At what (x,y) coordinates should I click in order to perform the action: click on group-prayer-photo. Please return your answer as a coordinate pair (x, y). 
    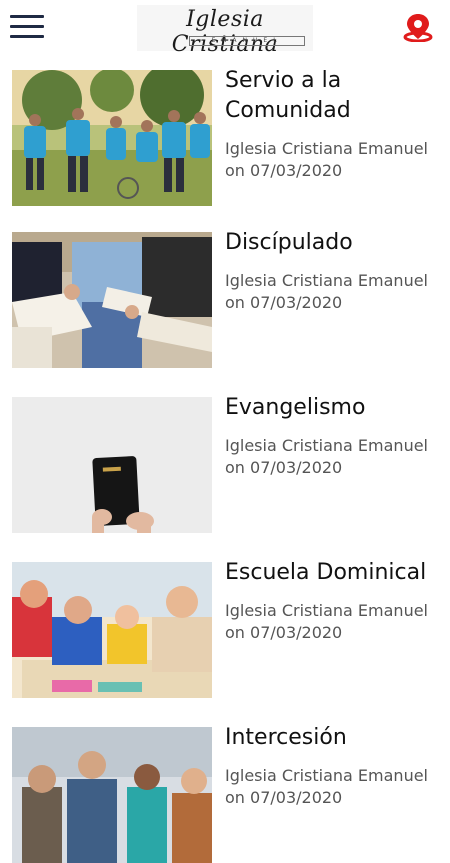
    Looking at the image, I should click on (112, 795).